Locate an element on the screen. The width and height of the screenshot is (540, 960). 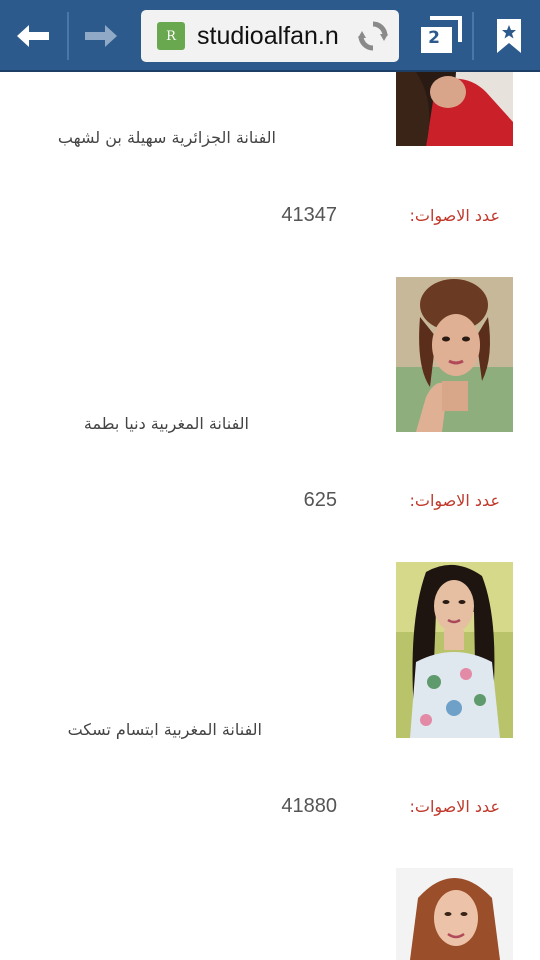
forward-arrow-icon is located at coordinates (101, 36).